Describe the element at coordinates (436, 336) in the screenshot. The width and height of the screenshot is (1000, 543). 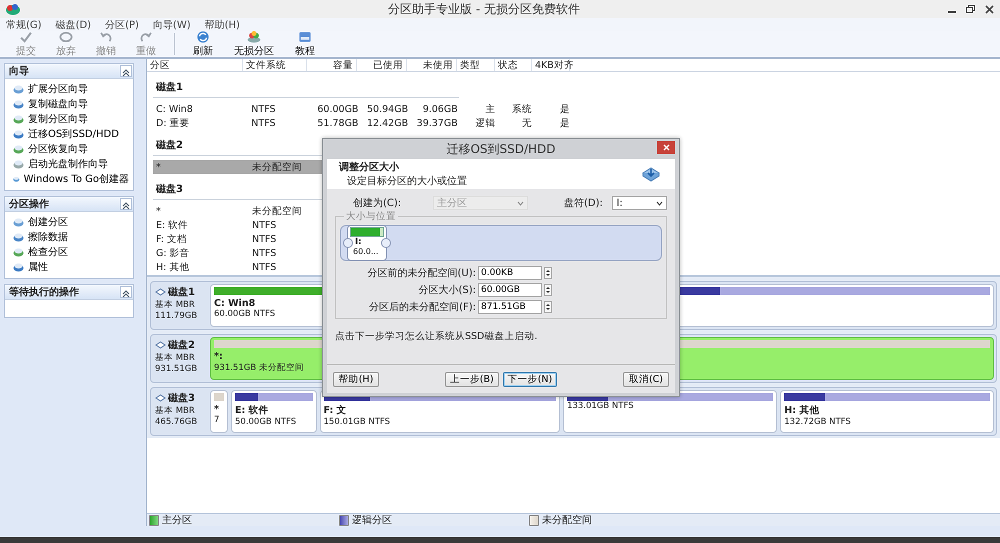
I see `hint-text: 点击下一步学习怎么让系统从SSD磁盘上启动.` at that location.